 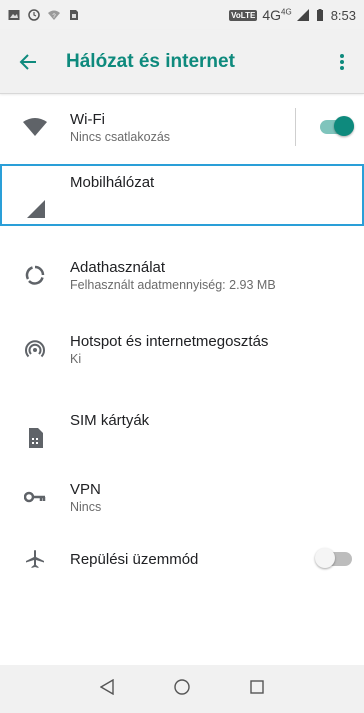 What do you see at coordinates (35, 275) in the screenshot?
I see `data-usage-icon` at bounding box center [35, 275].